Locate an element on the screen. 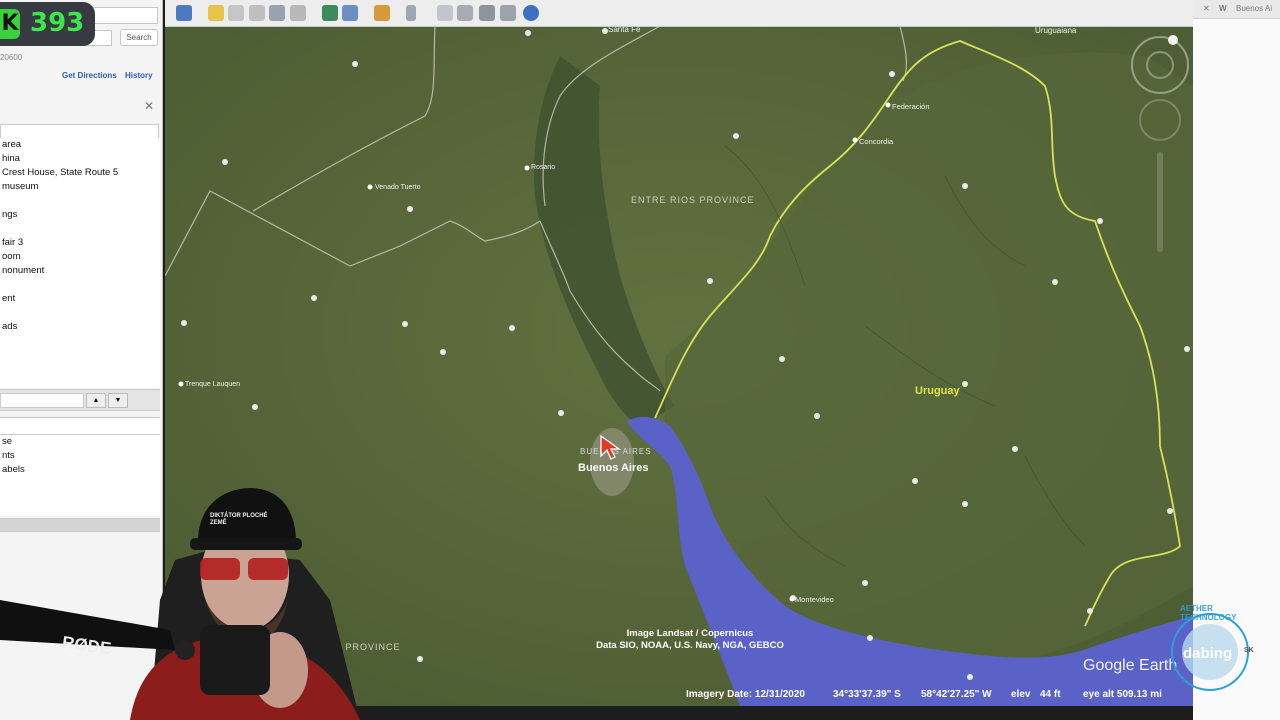 This screenshot has width=1280, height=720. planets-icon is located at coordinates (382, 13).